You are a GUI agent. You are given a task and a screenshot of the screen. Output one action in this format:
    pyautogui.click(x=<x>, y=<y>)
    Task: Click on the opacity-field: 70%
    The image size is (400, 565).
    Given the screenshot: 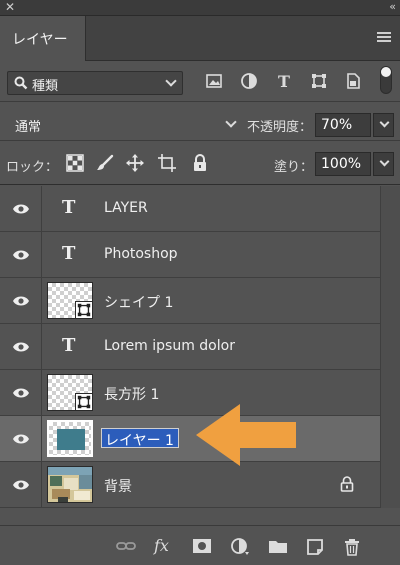 What is the action you would take?
    pyautogui.click(x=343, y=125)
    